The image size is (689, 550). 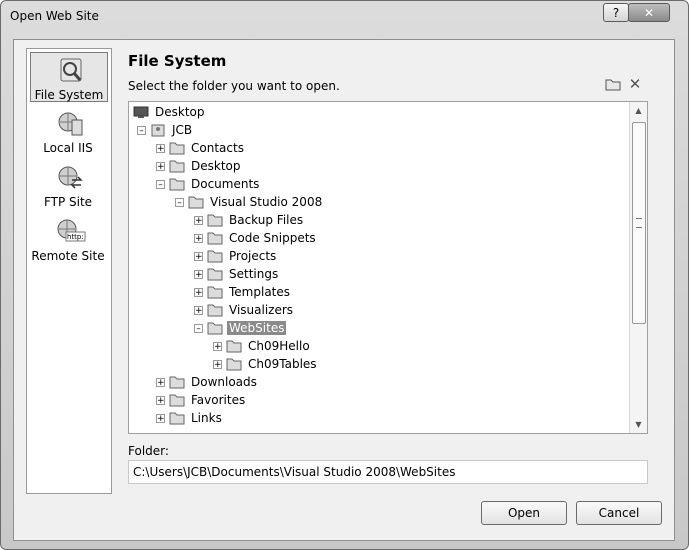 What do you see at coordinates (201, 148) in the screenshot?
I see `tree-item: + Contacts` at bounding box center [201, 148].